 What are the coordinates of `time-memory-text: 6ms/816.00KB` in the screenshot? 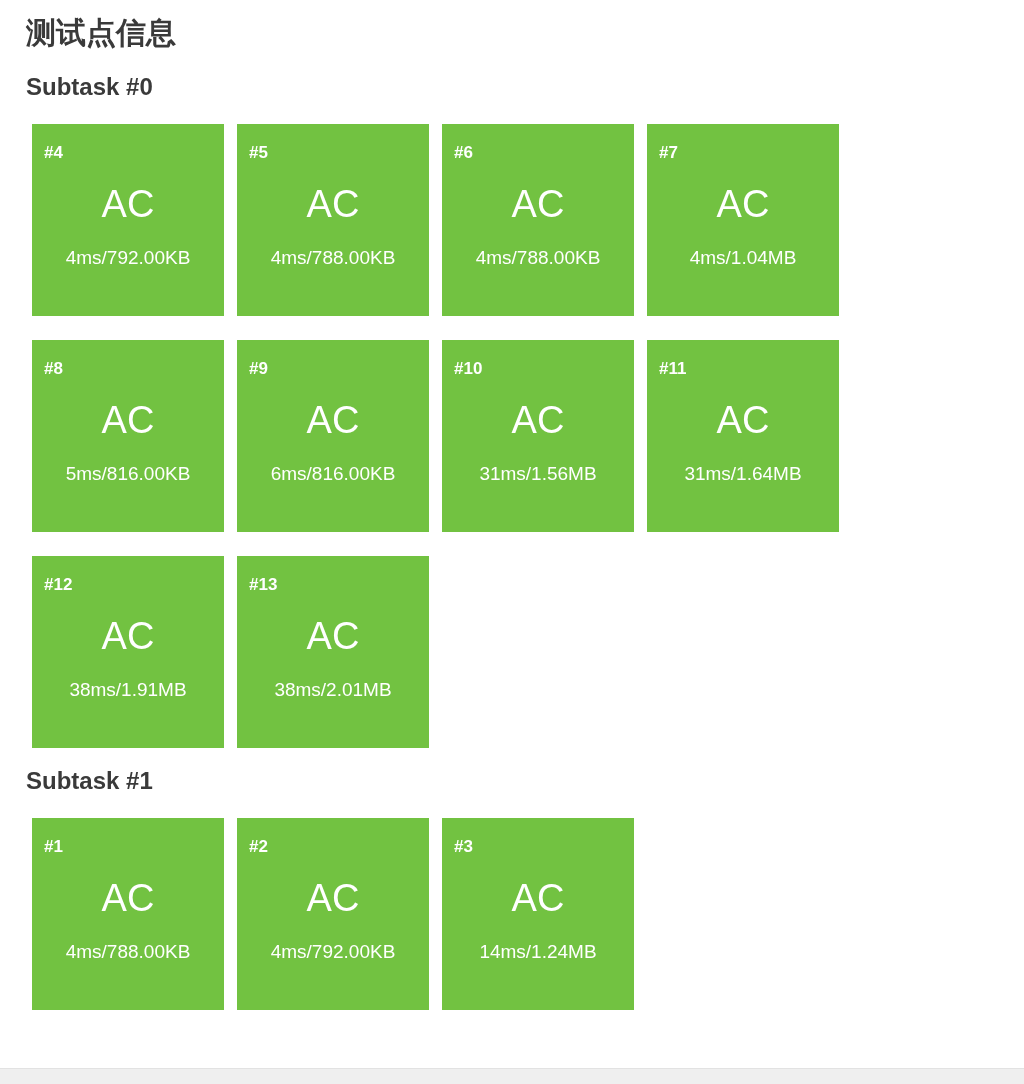 It's located at (333, 474).